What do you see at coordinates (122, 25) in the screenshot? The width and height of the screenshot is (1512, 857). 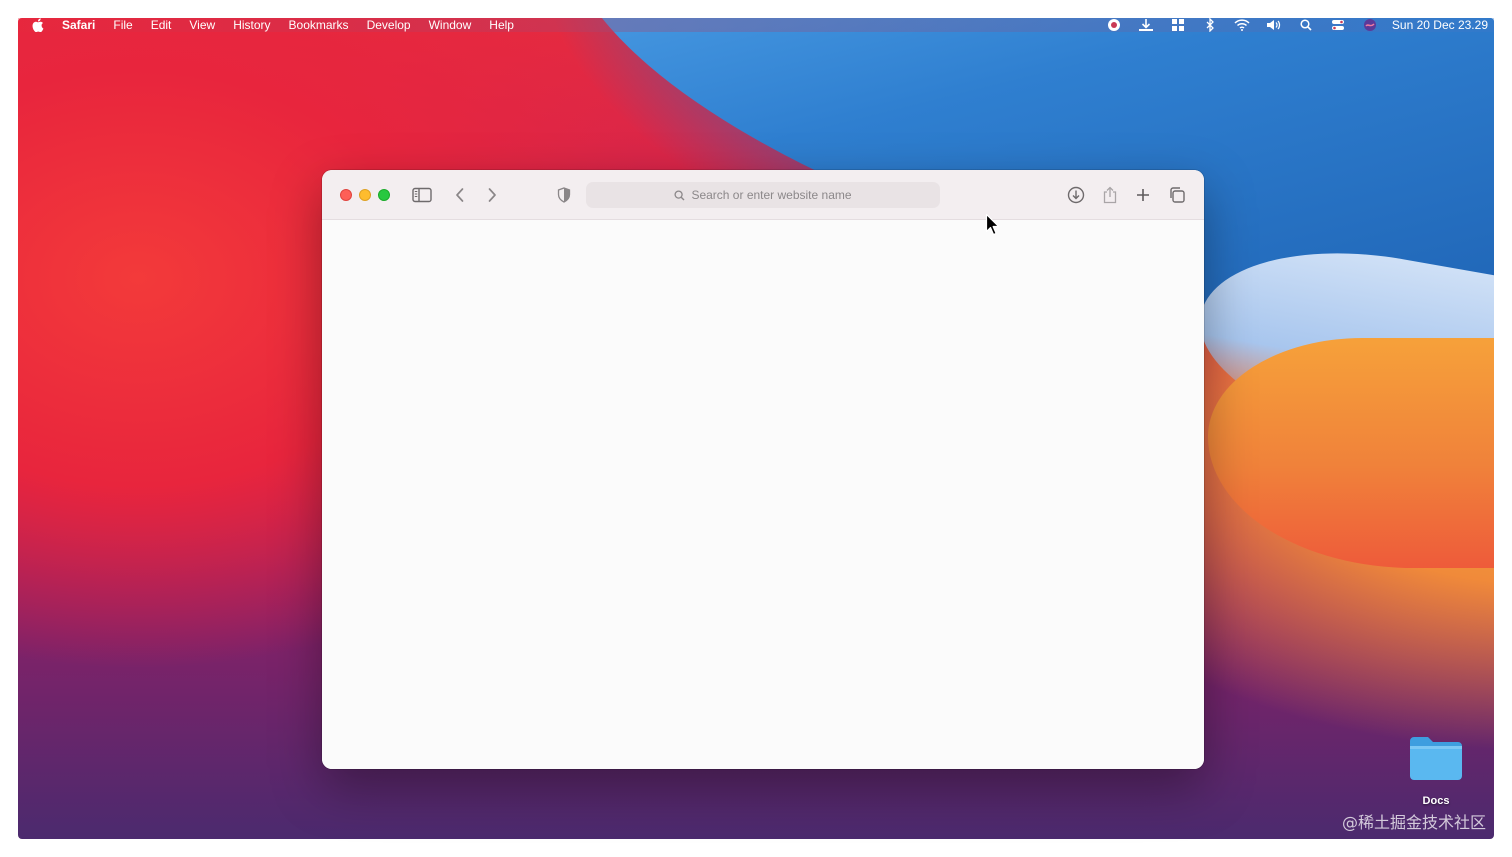 I see `menu-file: File` at bounding box center [122, 25].